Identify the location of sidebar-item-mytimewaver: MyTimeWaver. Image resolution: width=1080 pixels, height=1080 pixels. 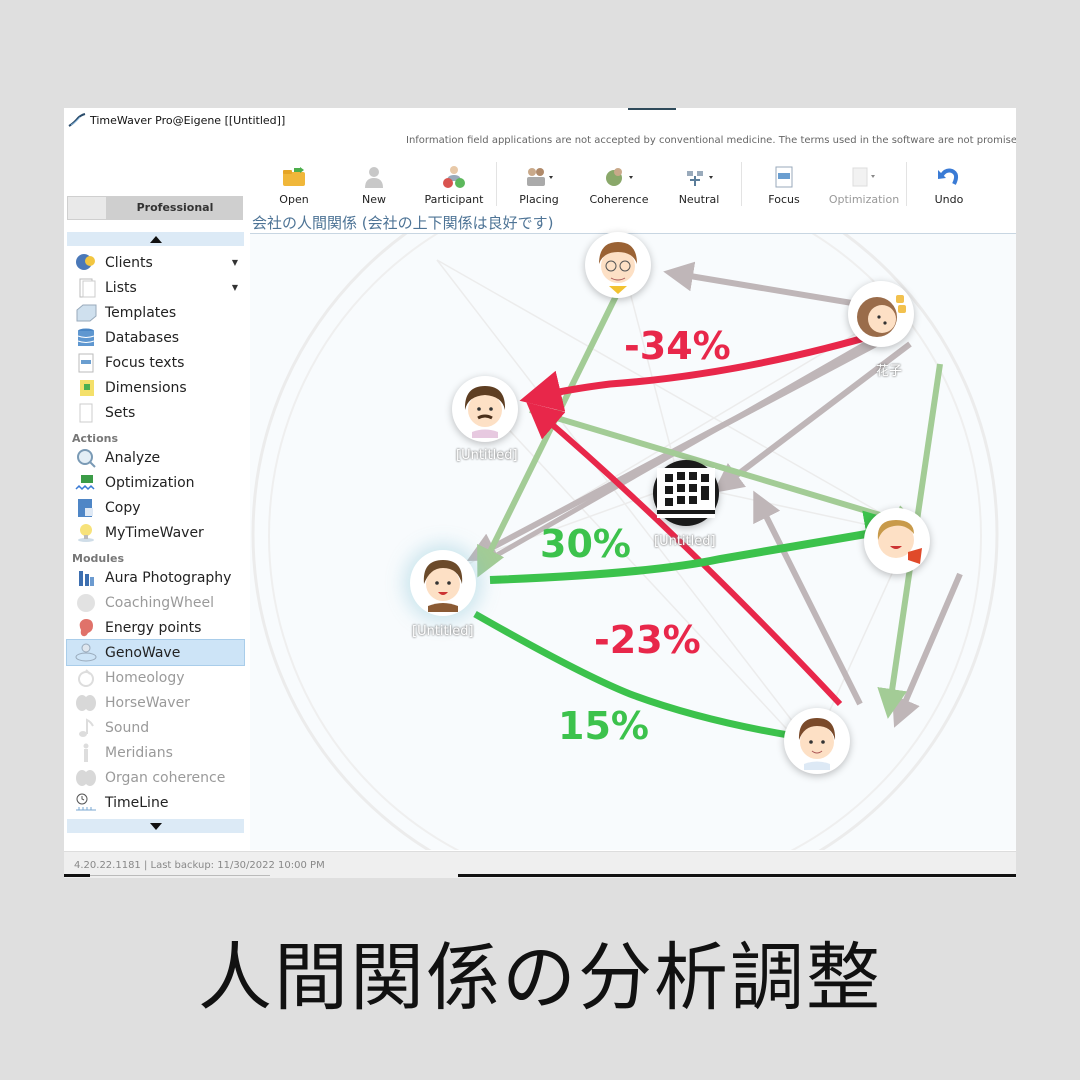
(155, 532).